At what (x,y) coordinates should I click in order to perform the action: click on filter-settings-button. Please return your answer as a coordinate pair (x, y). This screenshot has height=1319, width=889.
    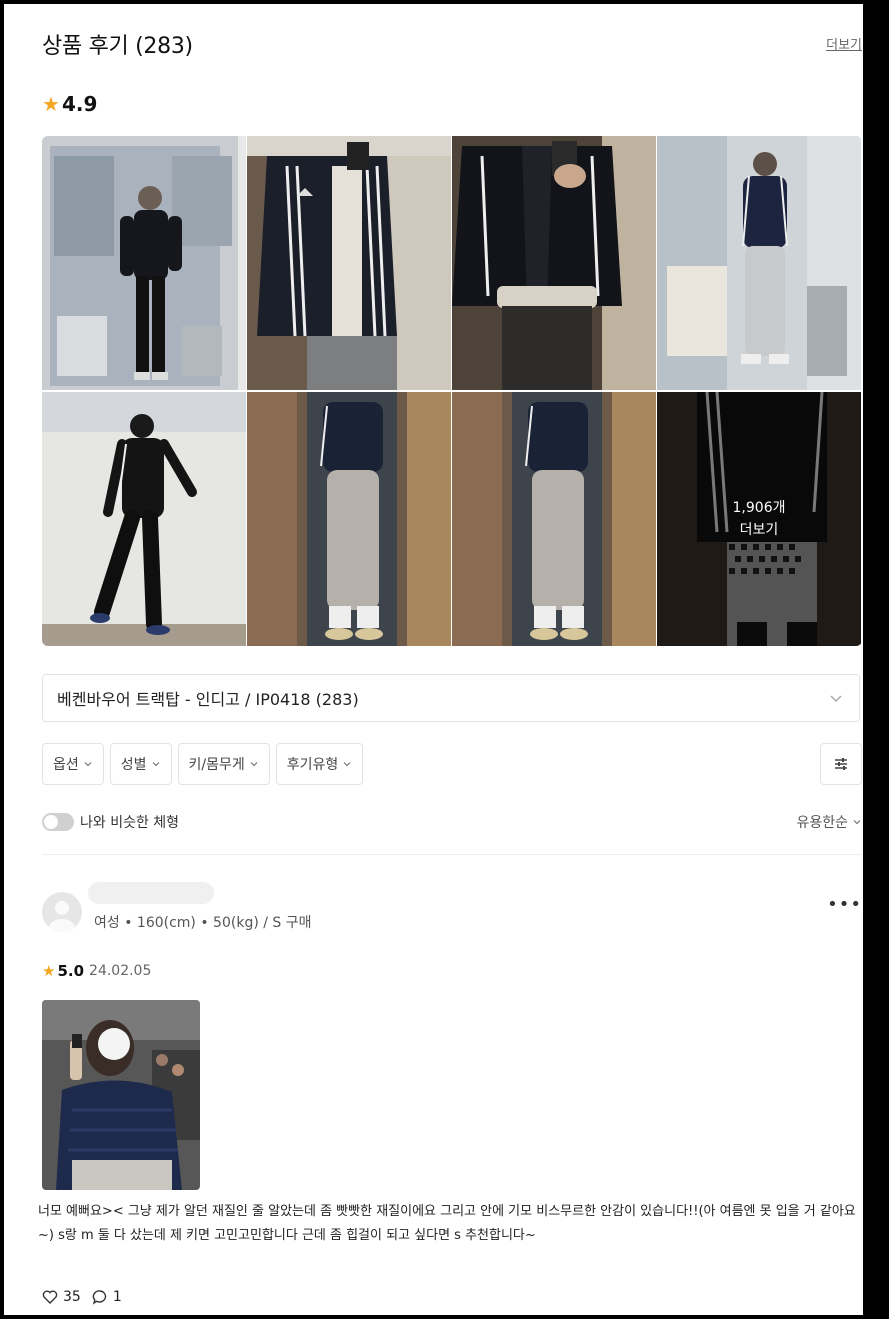
    Looking at the image, I should click on (841, 764).